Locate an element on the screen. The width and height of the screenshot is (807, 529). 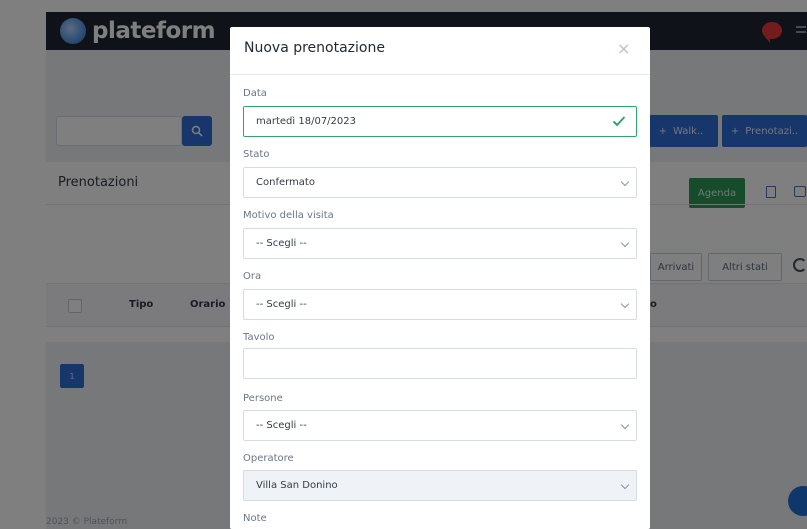
modal-header: Nuova prenotazione × is located at coordinates (440, 51).